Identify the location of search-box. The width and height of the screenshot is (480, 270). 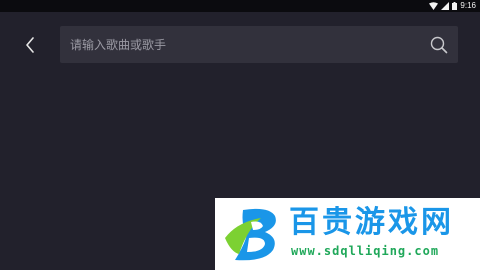
(259, 44).